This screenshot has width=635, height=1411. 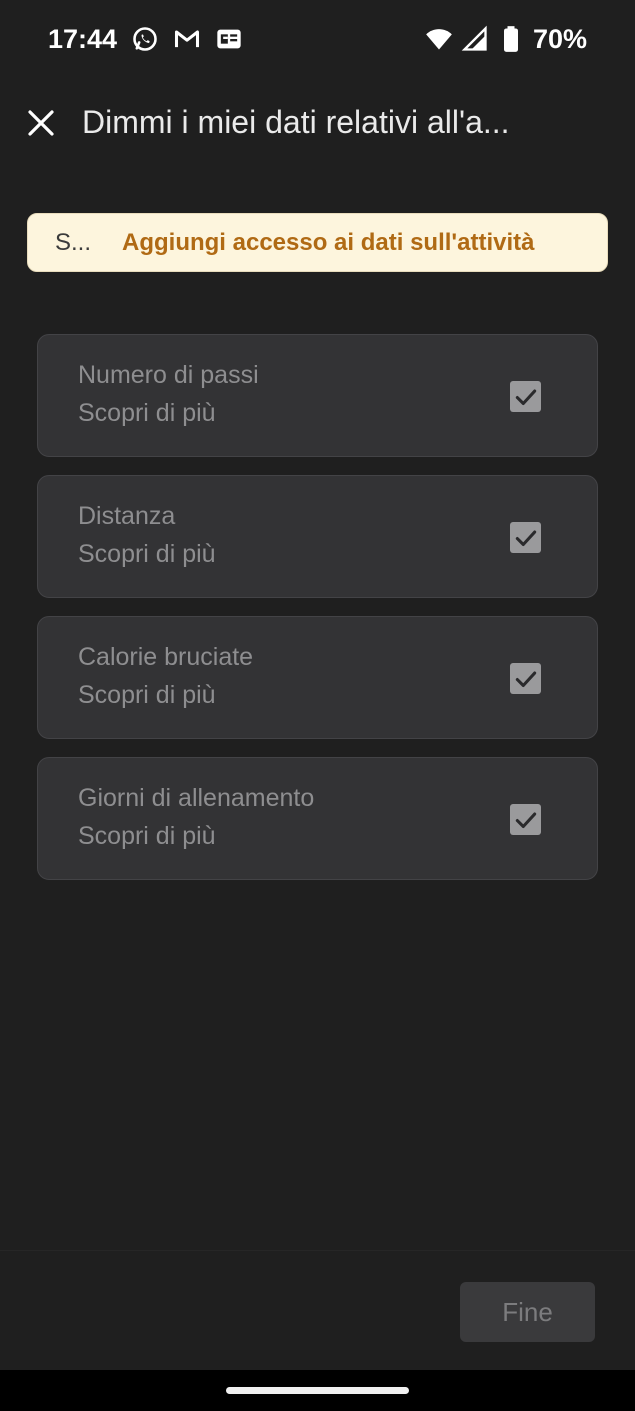 I want to click on close-icon, so click(x=41, y=123).